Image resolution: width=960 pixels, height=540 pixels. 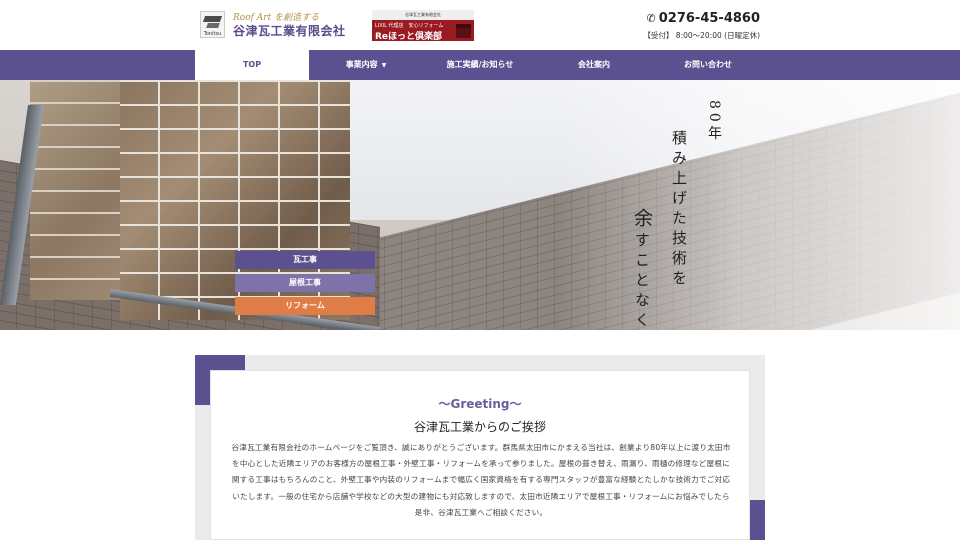 What do you see at coordinates (305, 306) in the screenshot?
I see `reform-button: リフォーム` at bounding box center [305, 306].